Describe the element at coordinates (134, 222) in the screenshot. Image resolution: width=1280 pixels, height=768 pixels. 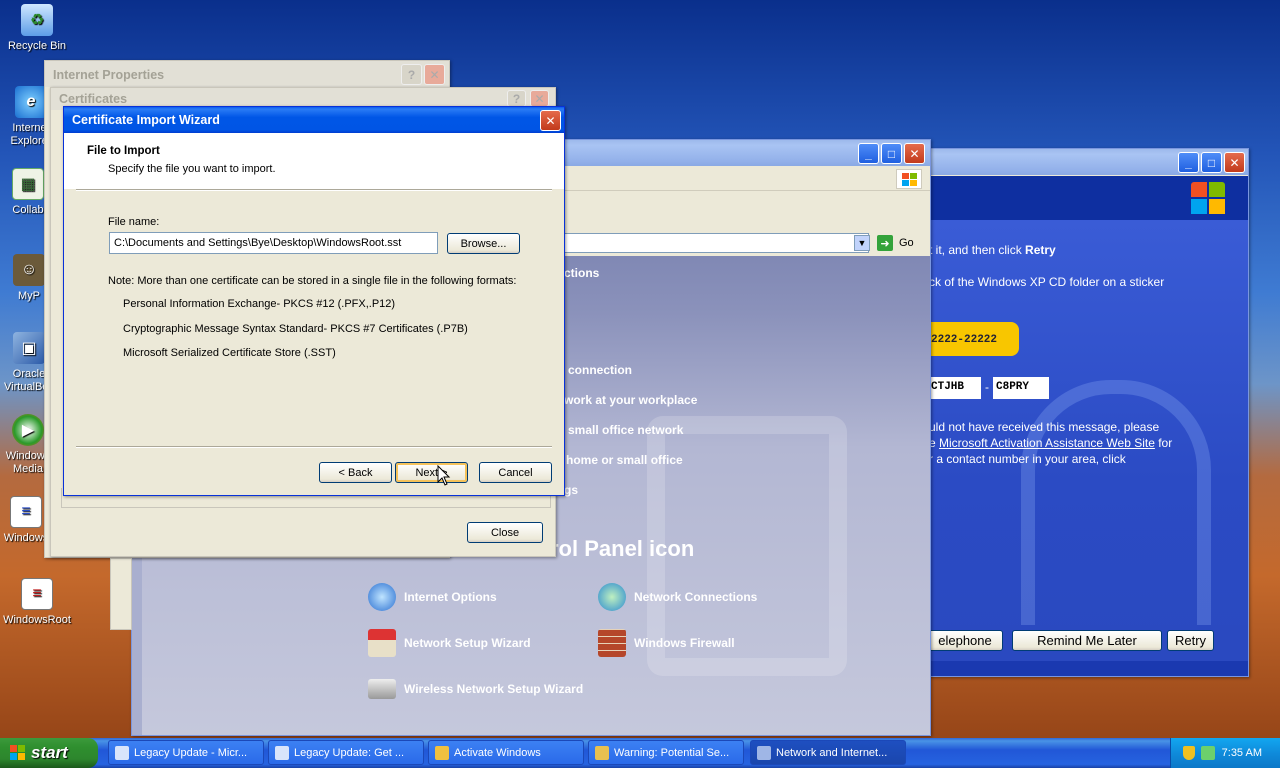
I see `file-name-label: File name:` at that location.